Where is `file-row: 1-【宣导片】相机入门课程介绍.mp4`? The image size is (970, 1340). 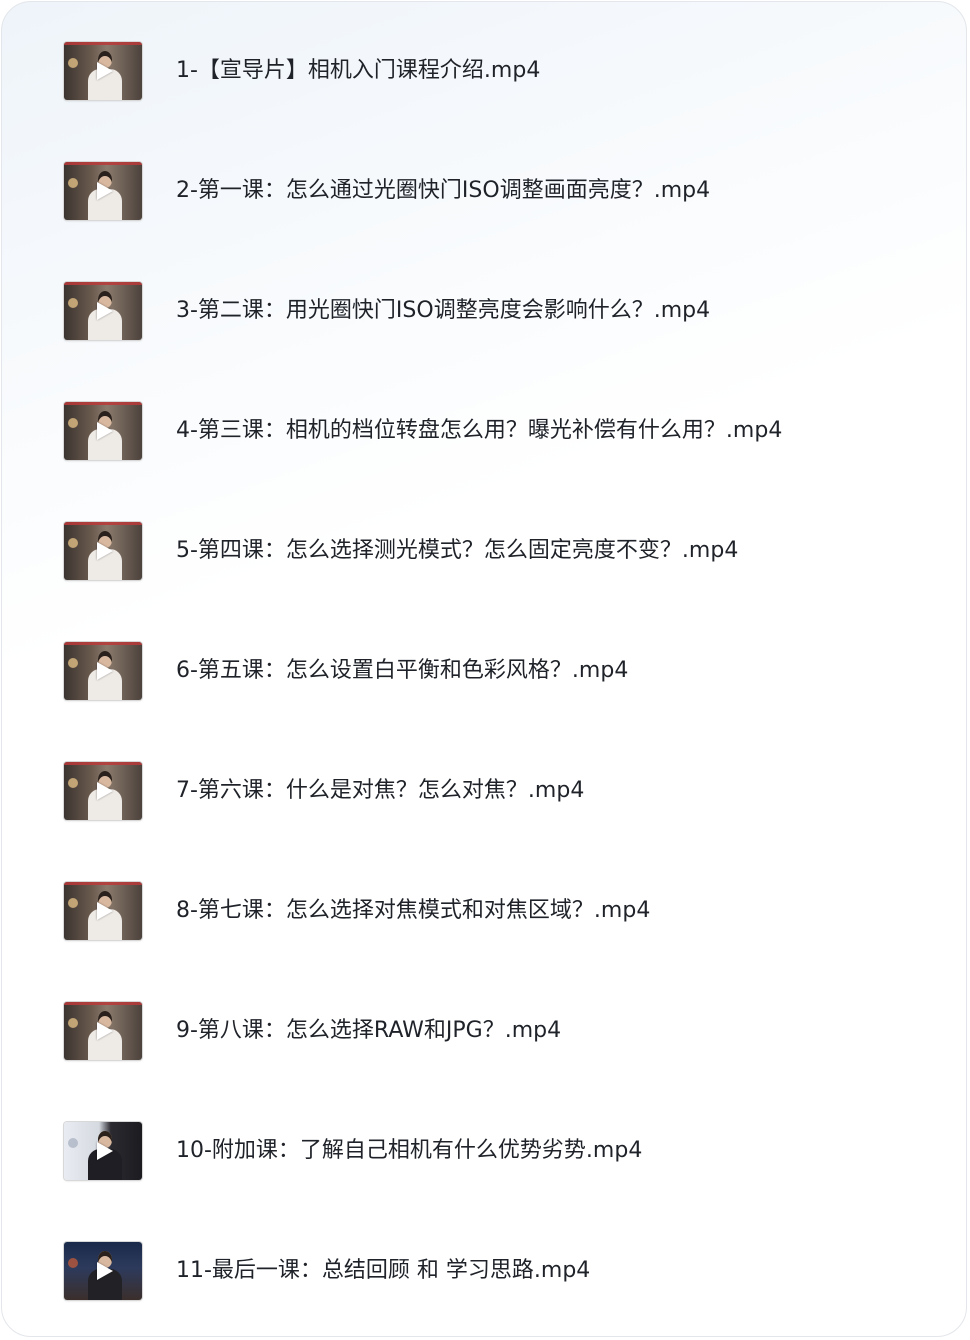 file-row: 1-【宣导片】相机入门课程介绍.mp4 is located at coordinates (484, 72).